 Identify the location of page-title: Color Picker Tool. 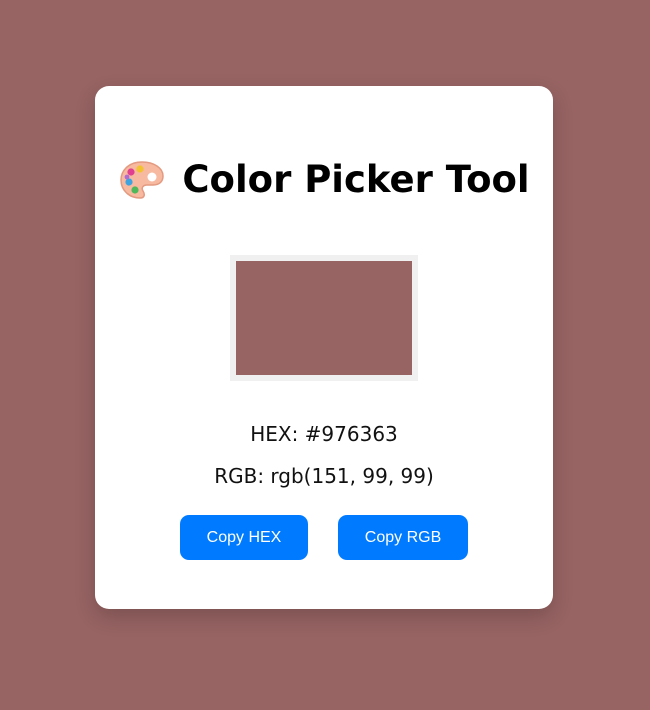
(356, 179).